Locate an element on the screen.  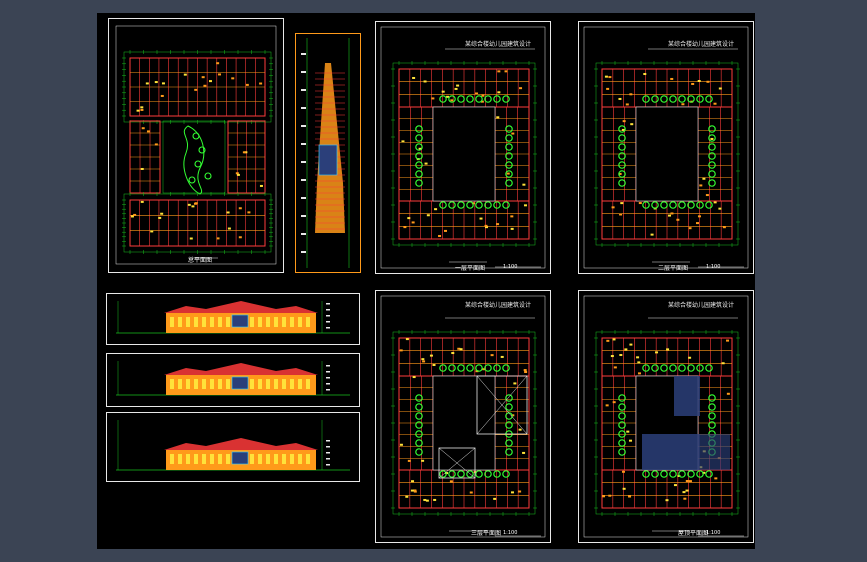
section-drawing is located at coordinates (325, 153).